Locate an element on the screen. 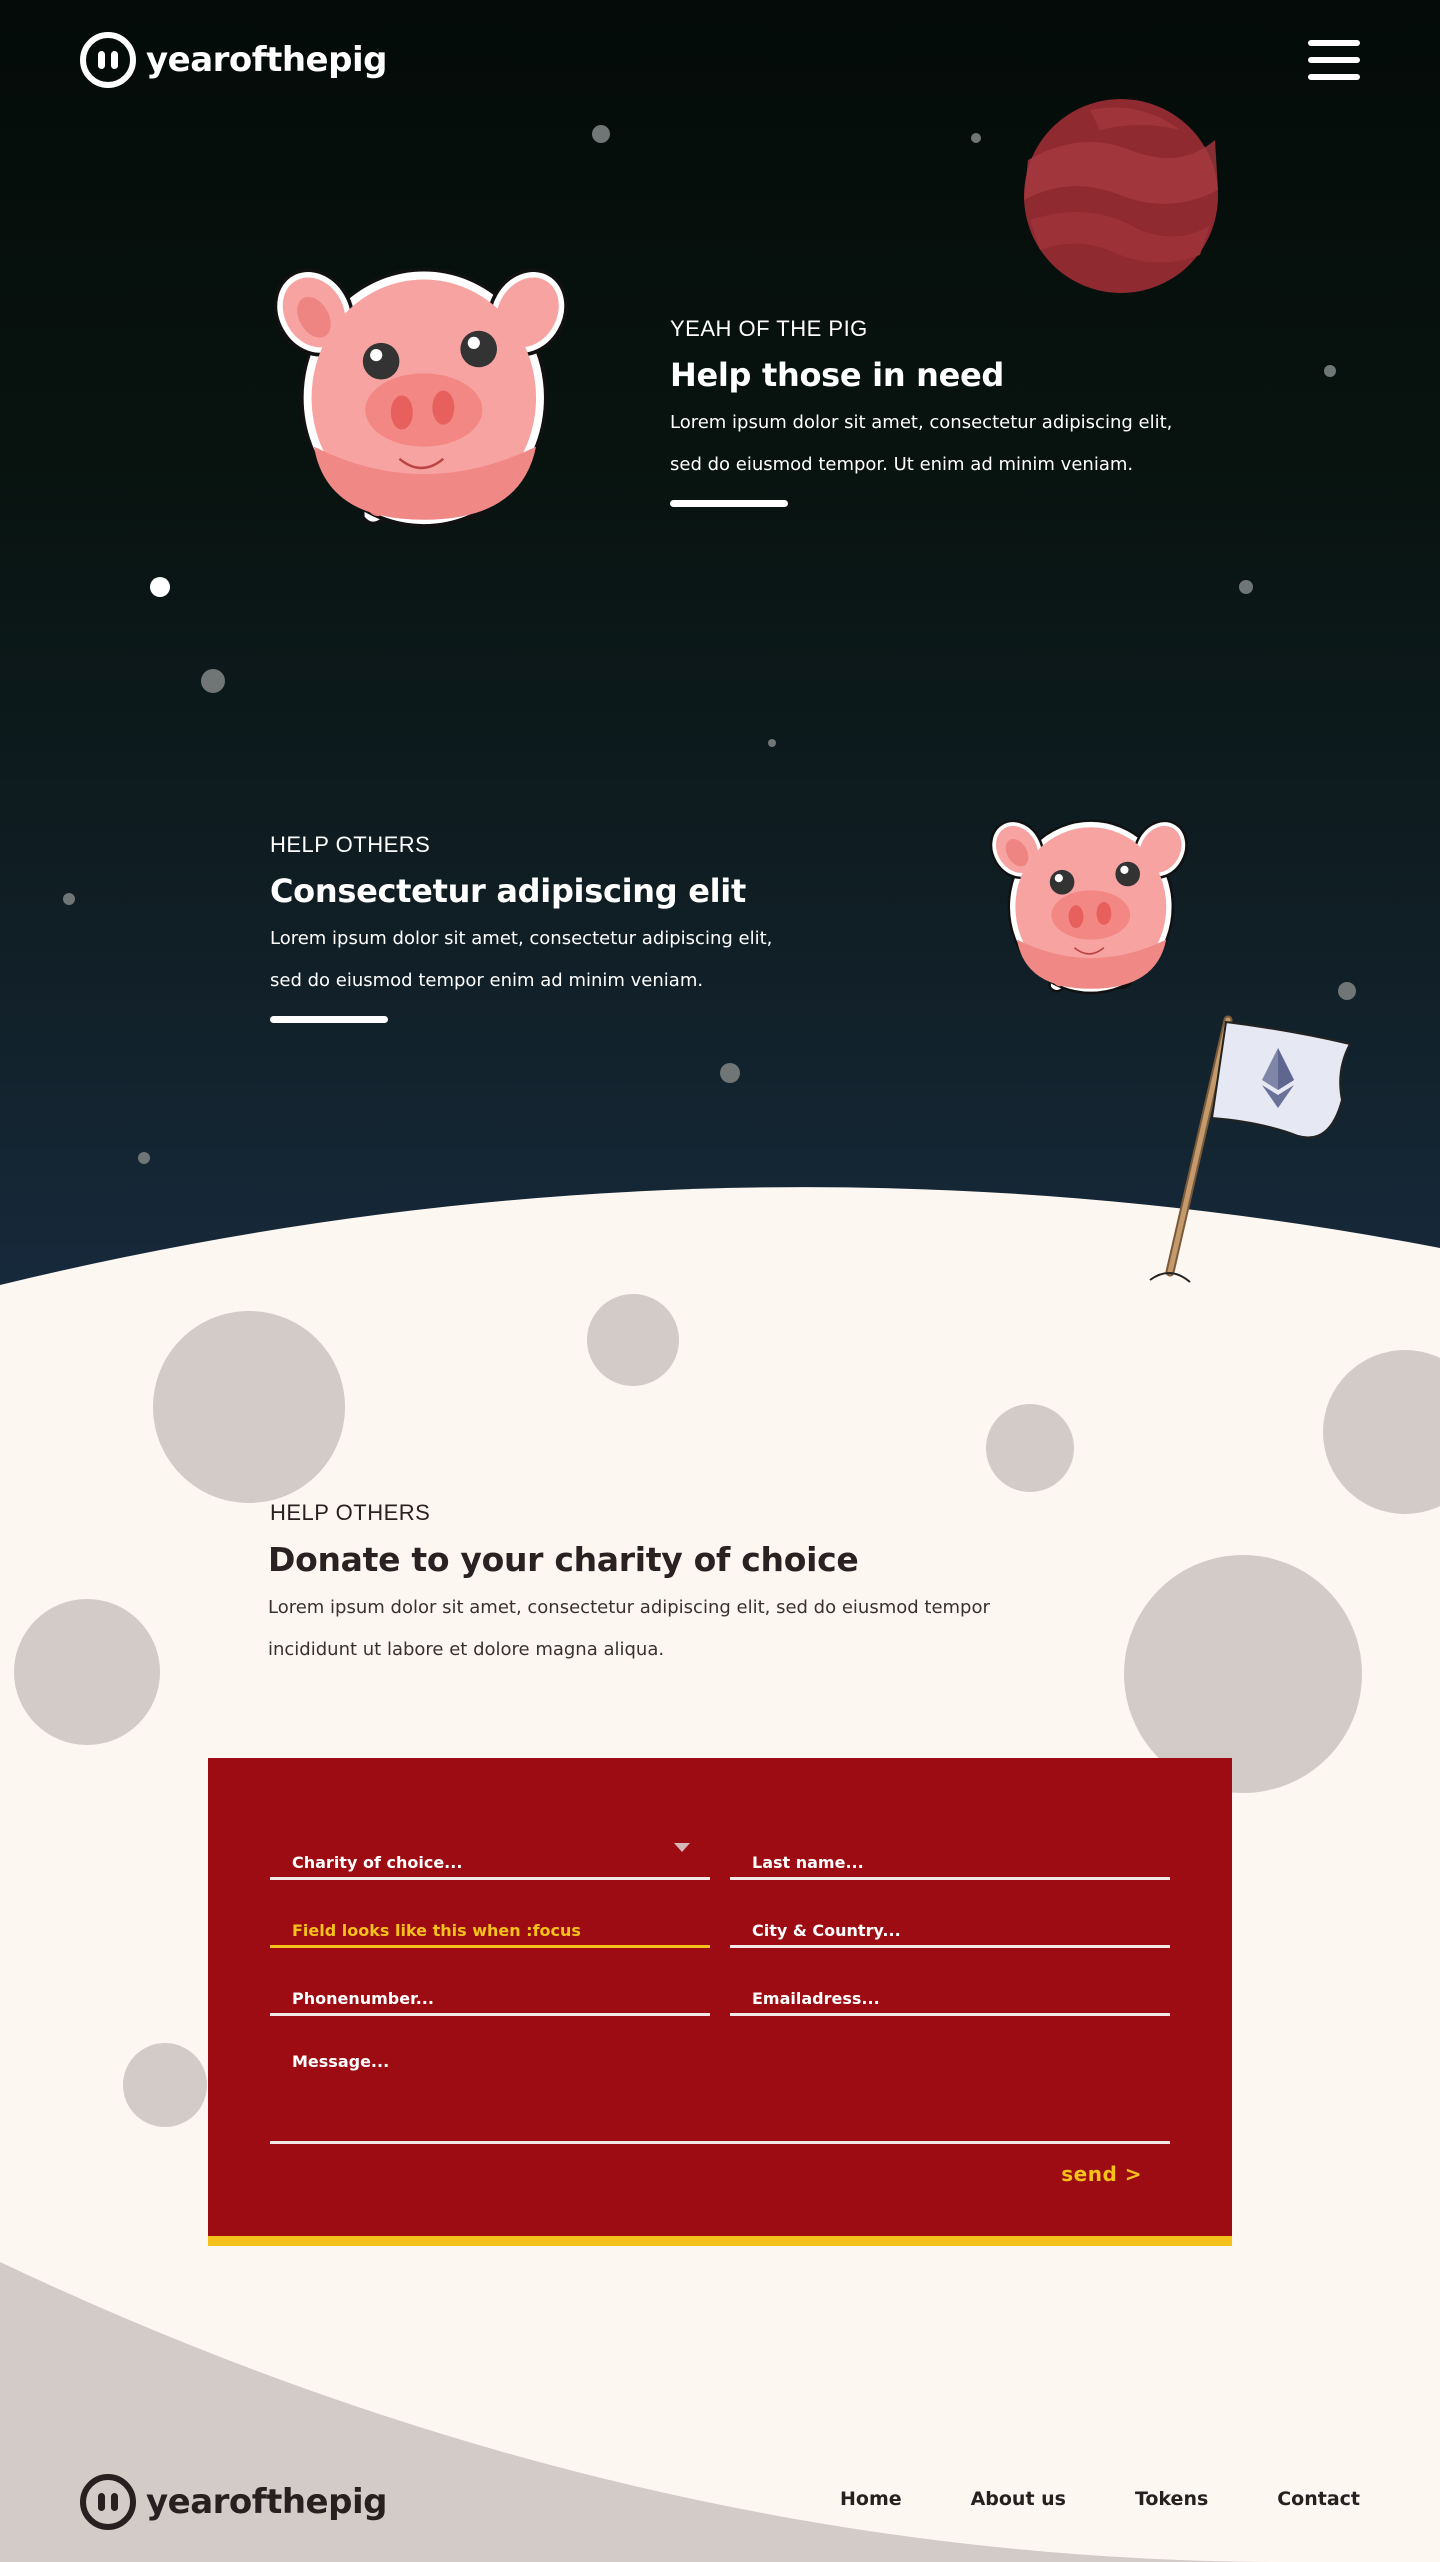 This screenshot has height=2562, width=1440. email-input is located at coordinates (950, 1991).